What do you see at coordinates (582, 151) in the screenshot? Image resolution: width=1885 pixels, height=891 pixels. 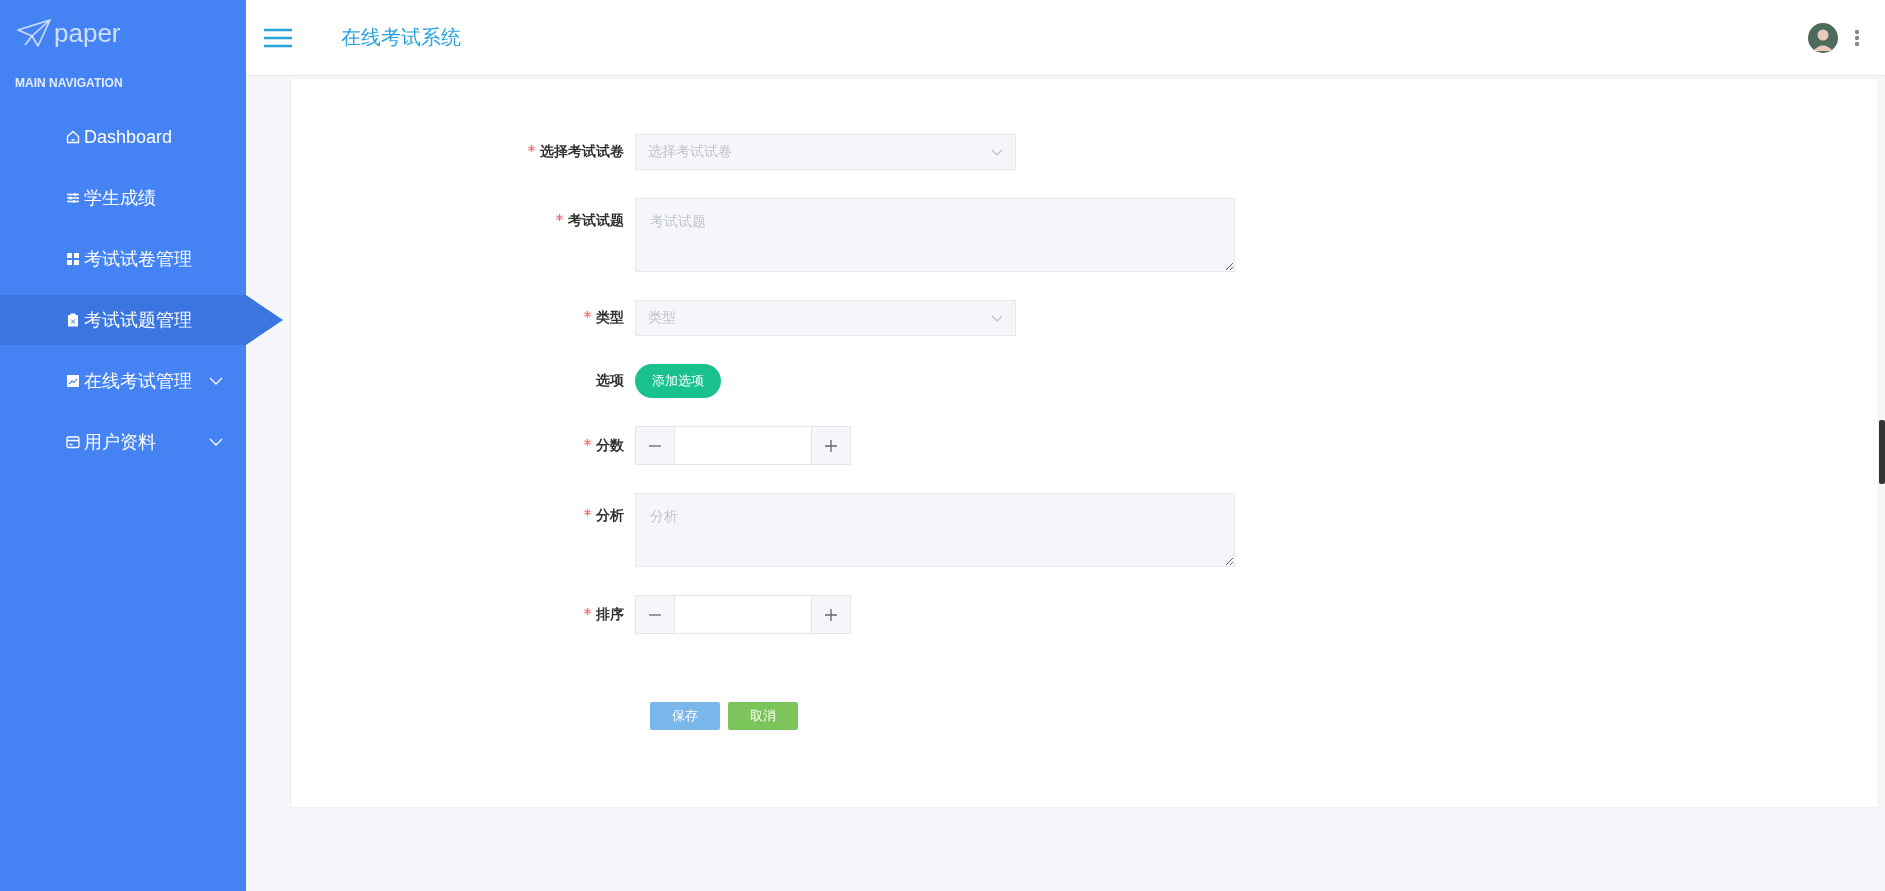 I see `field-label: 选择考试试卷` at bounding box center [582, 151].